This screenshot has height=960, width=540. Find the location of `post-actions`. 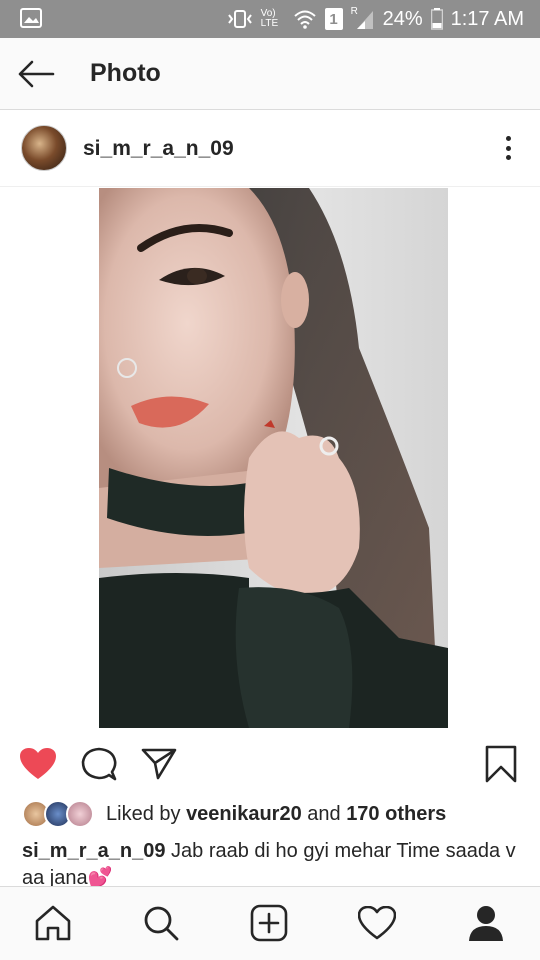

post-actions is located at coordinates (270, 765).